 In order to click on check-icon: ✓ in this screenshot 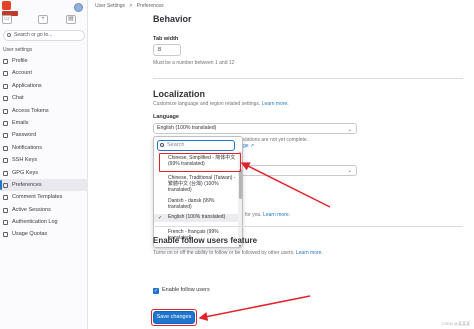, I will do `click(160, 218)`.